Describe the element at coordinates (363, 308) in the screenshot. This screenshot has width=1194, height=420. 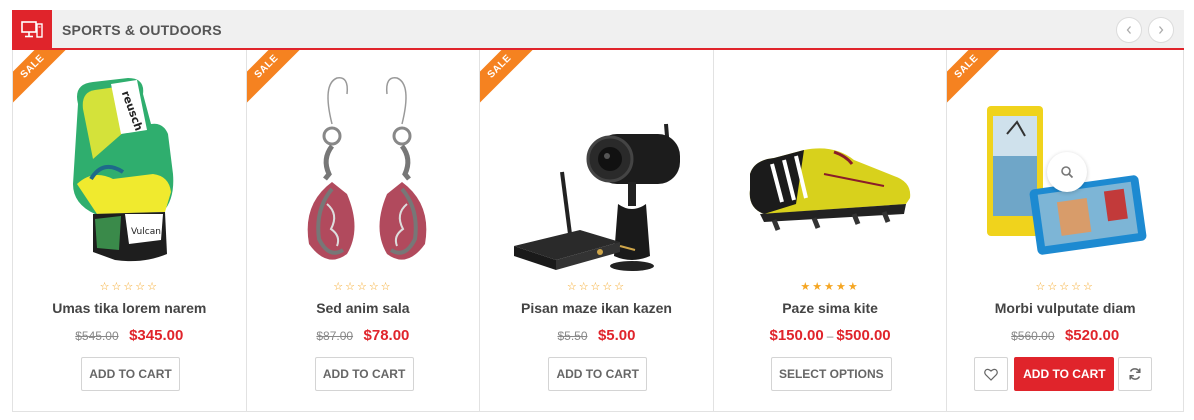
I see `product-name: Sed anim sala` at that location.